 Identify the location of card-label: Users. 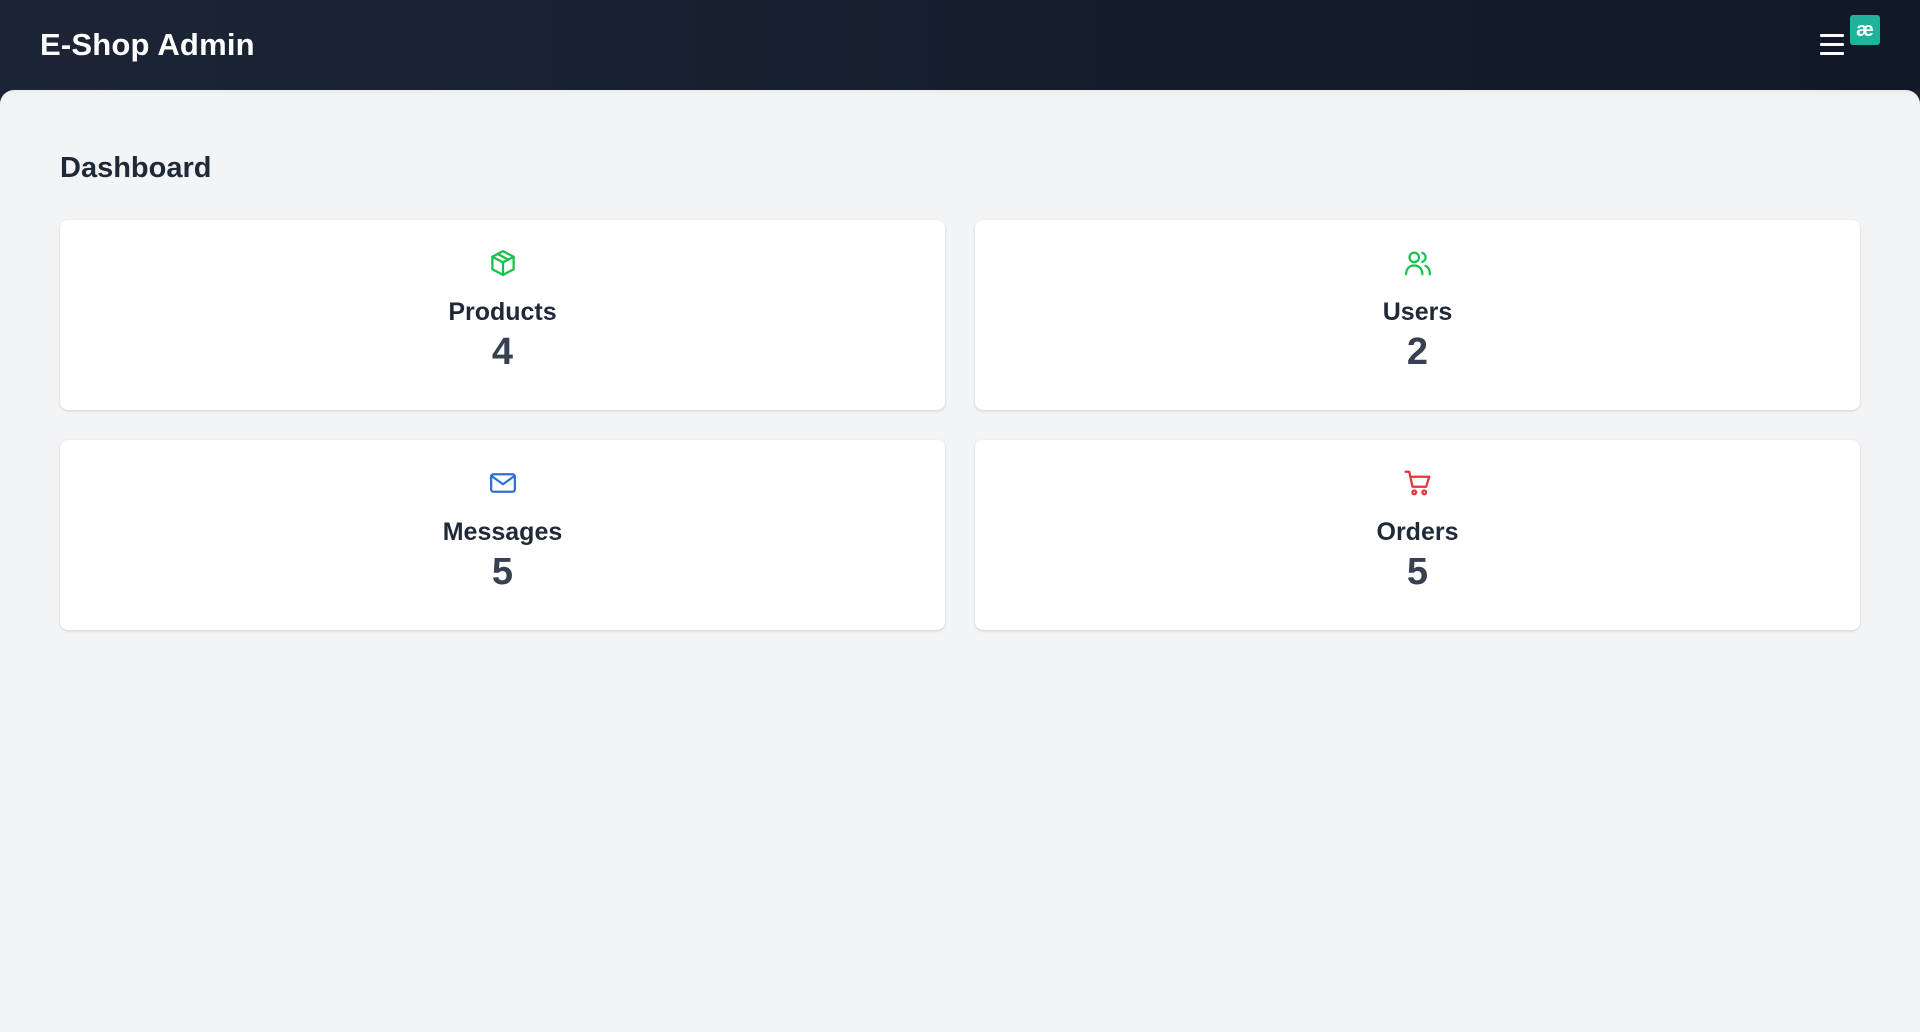
(1417, 312).